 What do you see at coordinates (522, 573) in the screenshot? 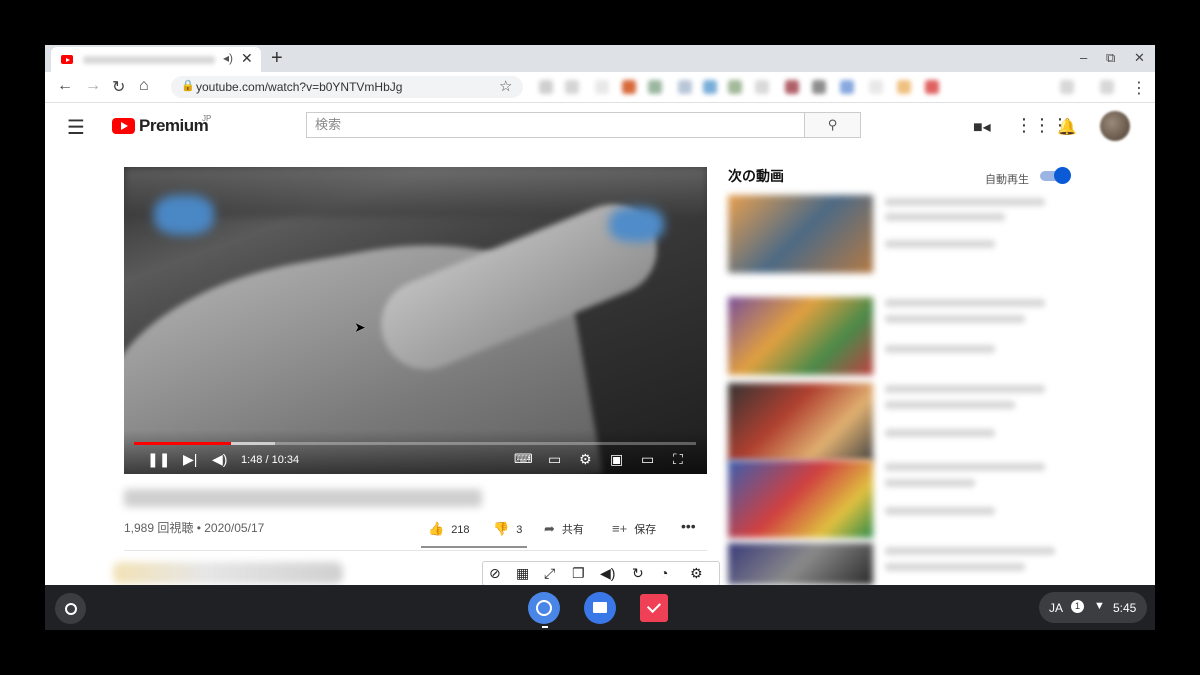
I see `film-icon: ▦` at bounding box center [522, 573].